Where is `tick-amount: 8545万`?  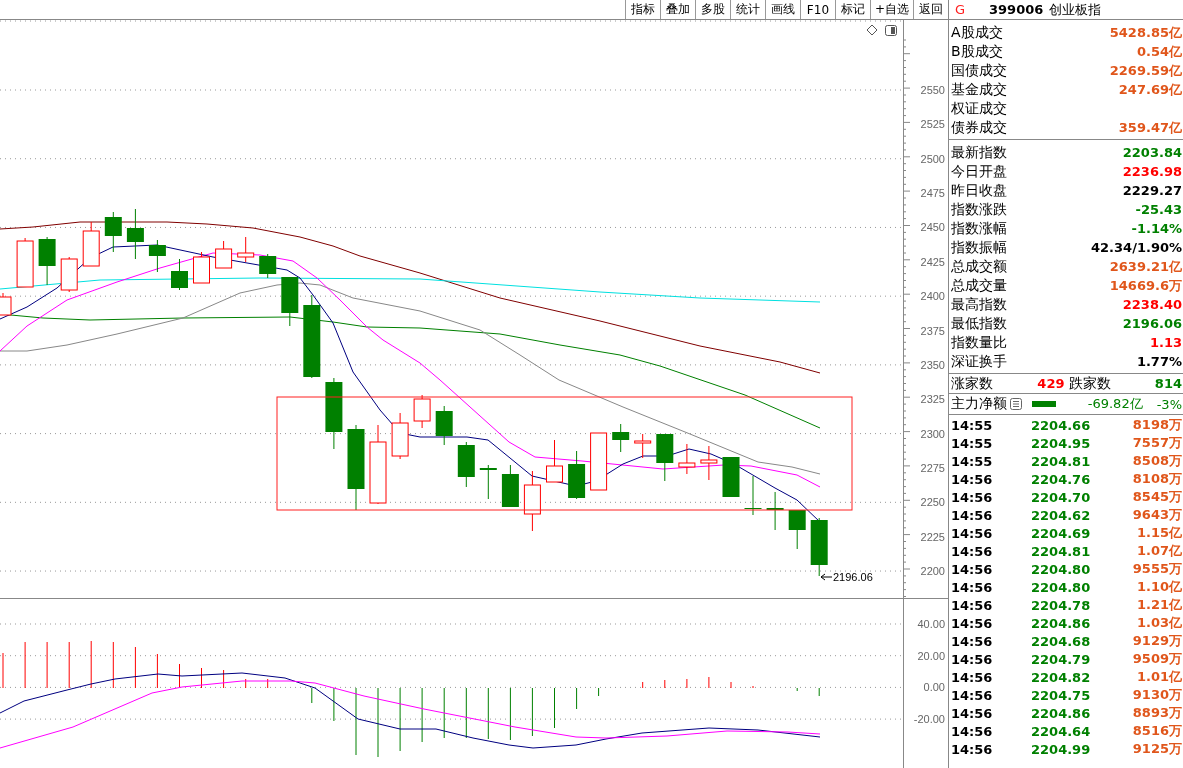
tick-amount: 8545万 is located at coordinates (1157, 497).